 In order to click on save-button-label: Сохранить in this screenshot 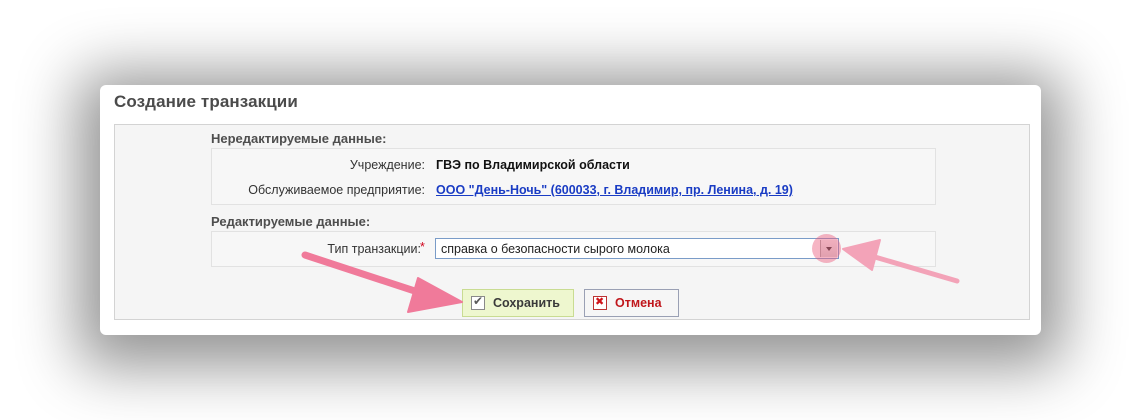, I will do `click(526, 303)`.